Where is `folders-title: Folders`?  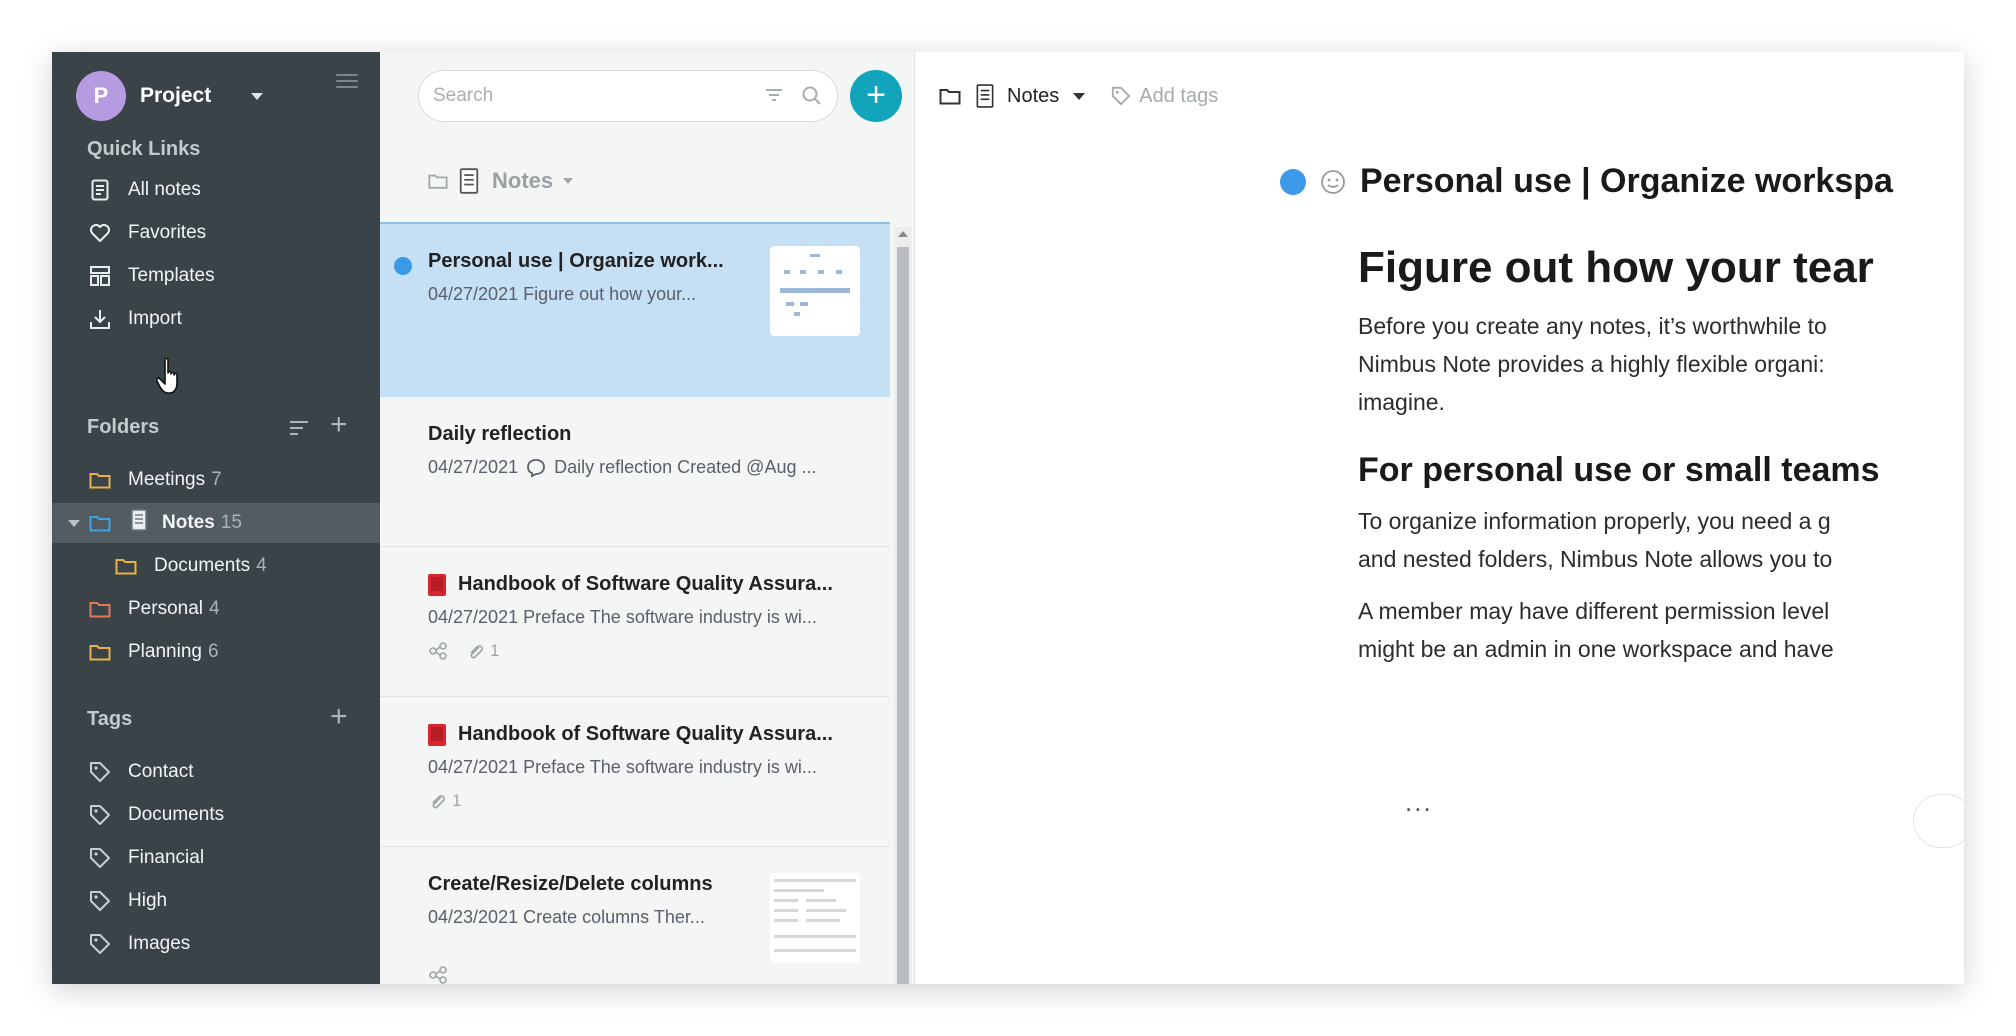 folders-title: Folders is located at coordinates (123, 427).